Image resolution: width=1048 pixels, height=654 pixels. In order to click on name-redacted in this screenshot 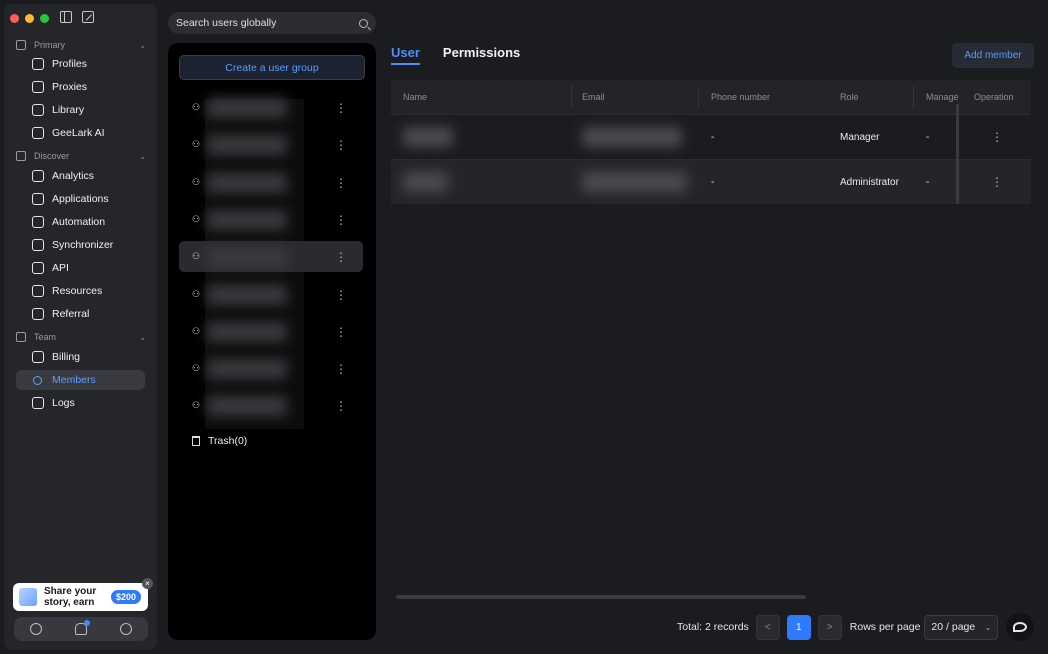, I will do `click(425, 182)`.